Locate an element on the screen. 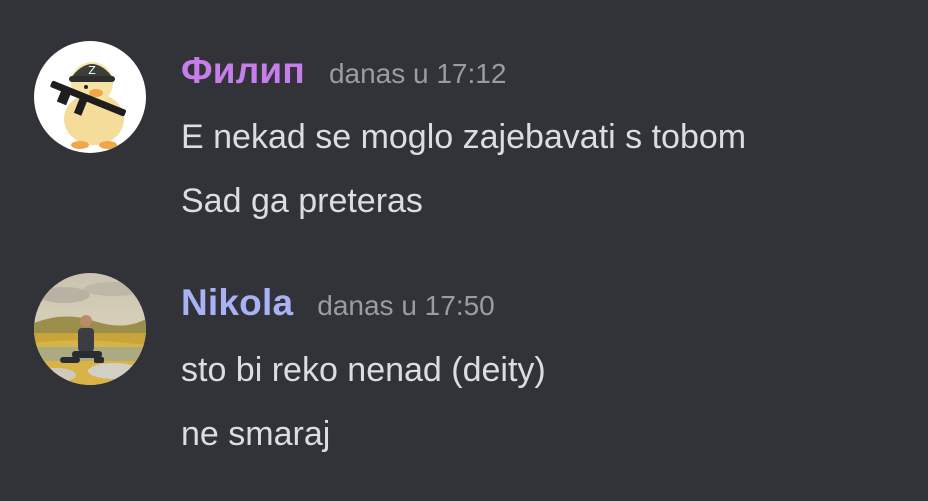 The image size is (928, 501). message-text: ne smaraj is located at coordinates (256, 434).